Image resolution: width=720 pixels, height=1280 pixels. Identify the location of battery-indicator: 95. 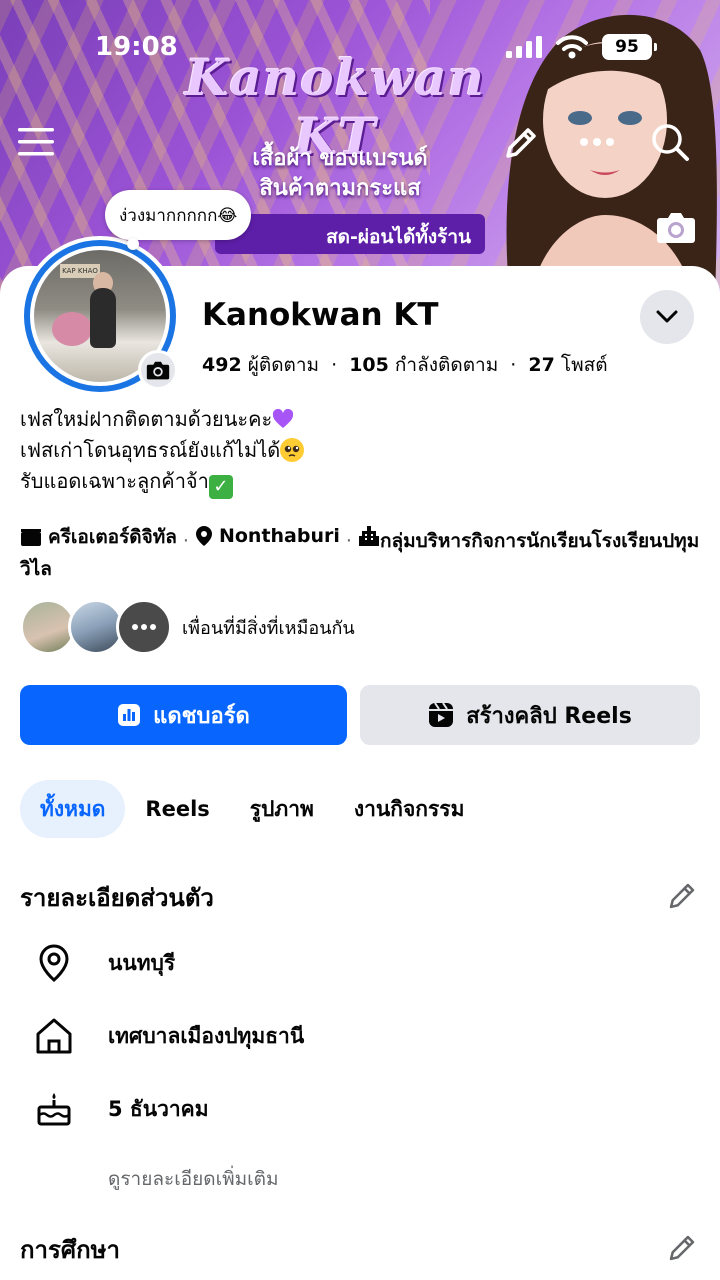
(629, 47).